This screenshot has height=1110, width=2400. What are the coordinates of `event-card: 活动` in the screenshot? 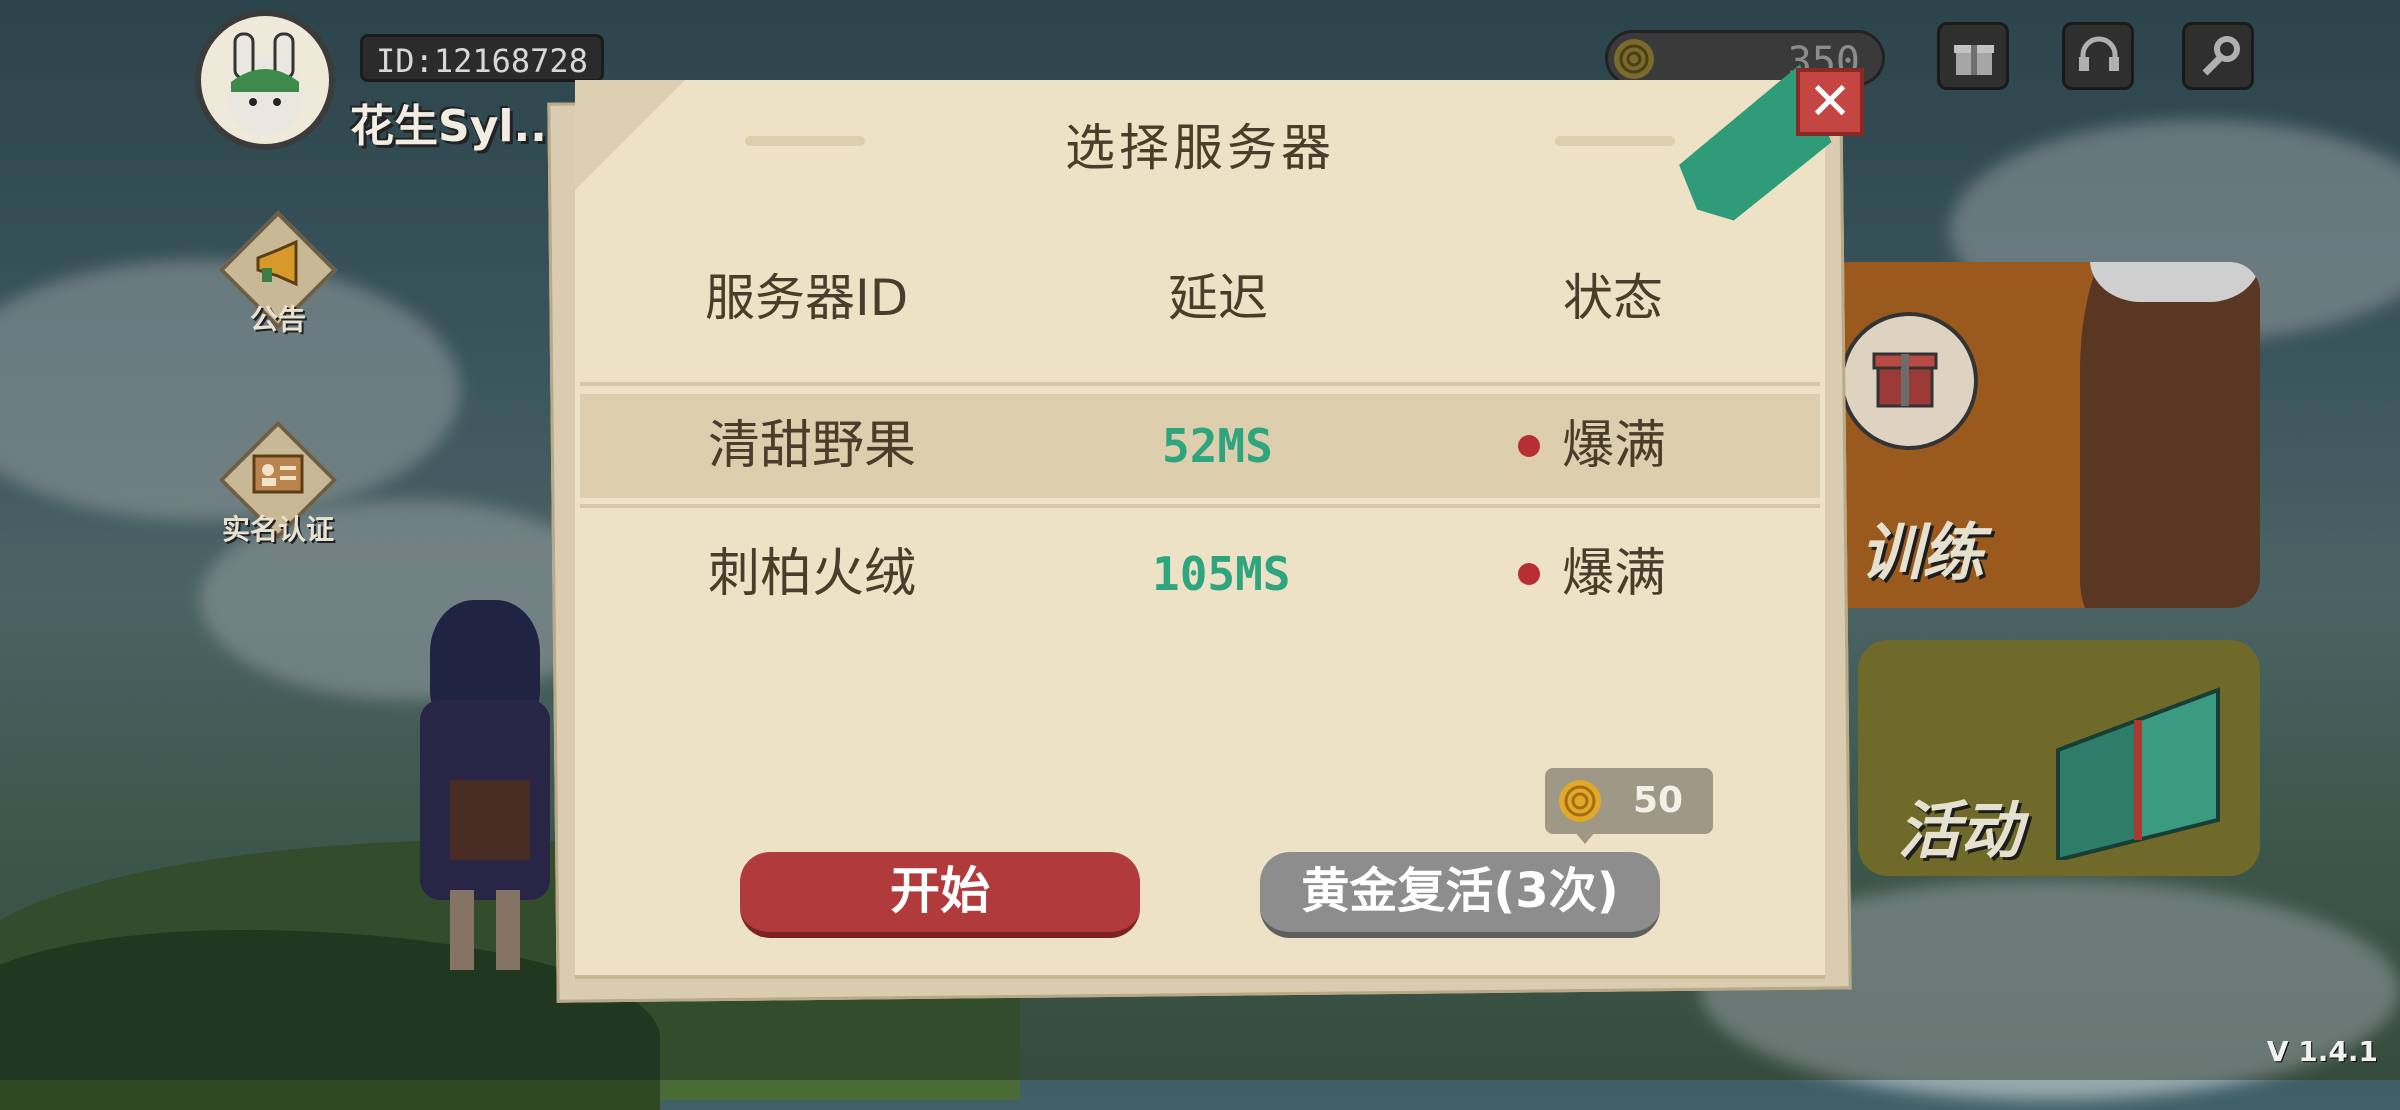 It's located at (2059, 758).